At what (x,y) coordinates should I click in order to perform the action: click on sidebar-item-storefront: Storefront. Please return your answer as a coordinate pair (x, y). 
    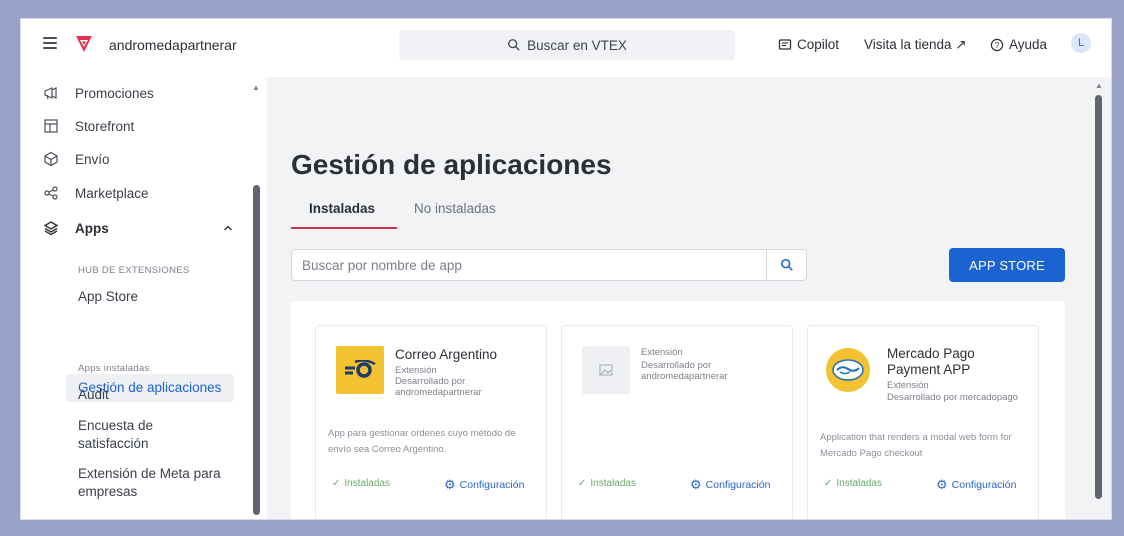
    Looking at the image, I should click on (88, 126).